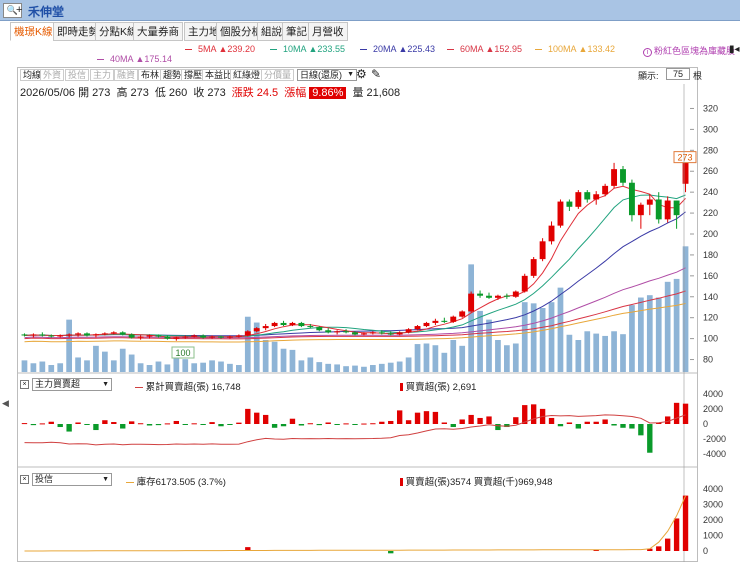  Describe the element at coordinates (676, 534) in the screenshot. I see `panel3-bar` at that location.